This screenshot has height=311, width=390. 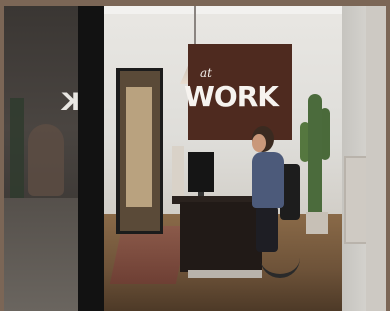 What do you see at coordinates (46, 160) in the screenshot?
I see `reflected-person` at bounding box center [46, 160].